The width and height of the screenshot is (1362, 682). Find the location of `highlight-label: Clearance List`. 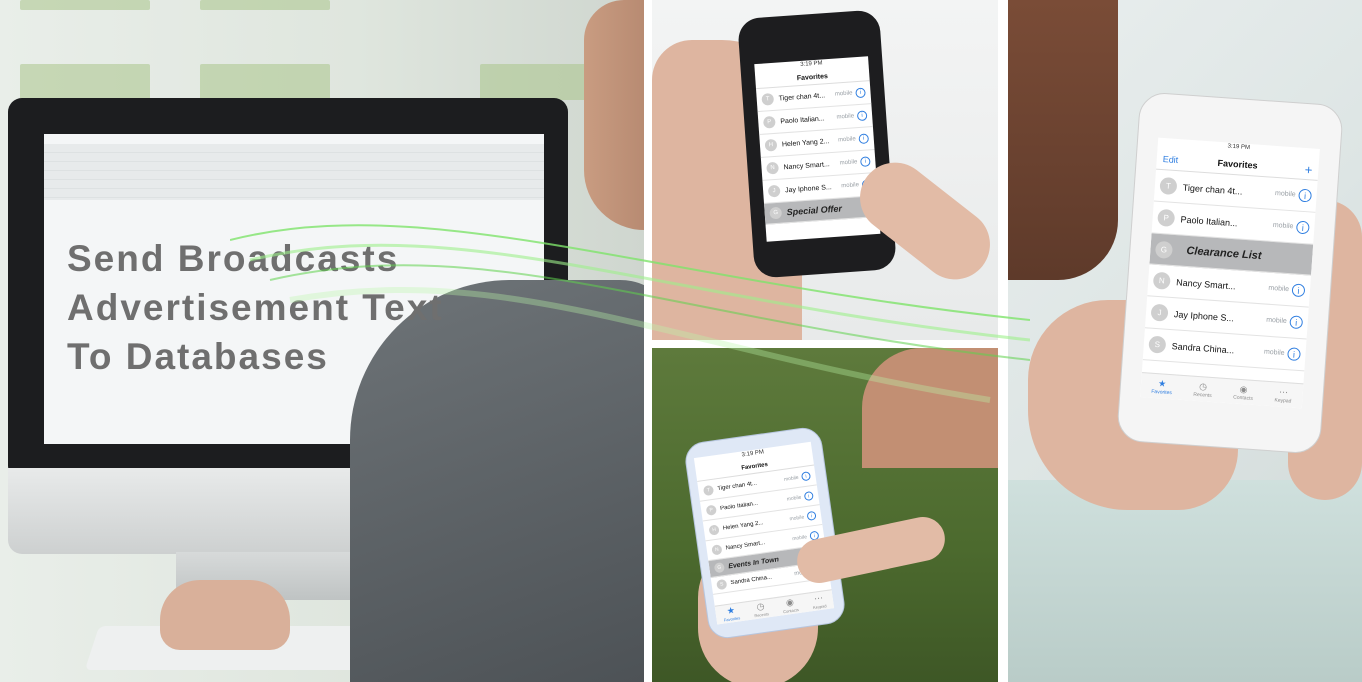

highlight-label: Clearance List is located at coordinates (1224, 253).